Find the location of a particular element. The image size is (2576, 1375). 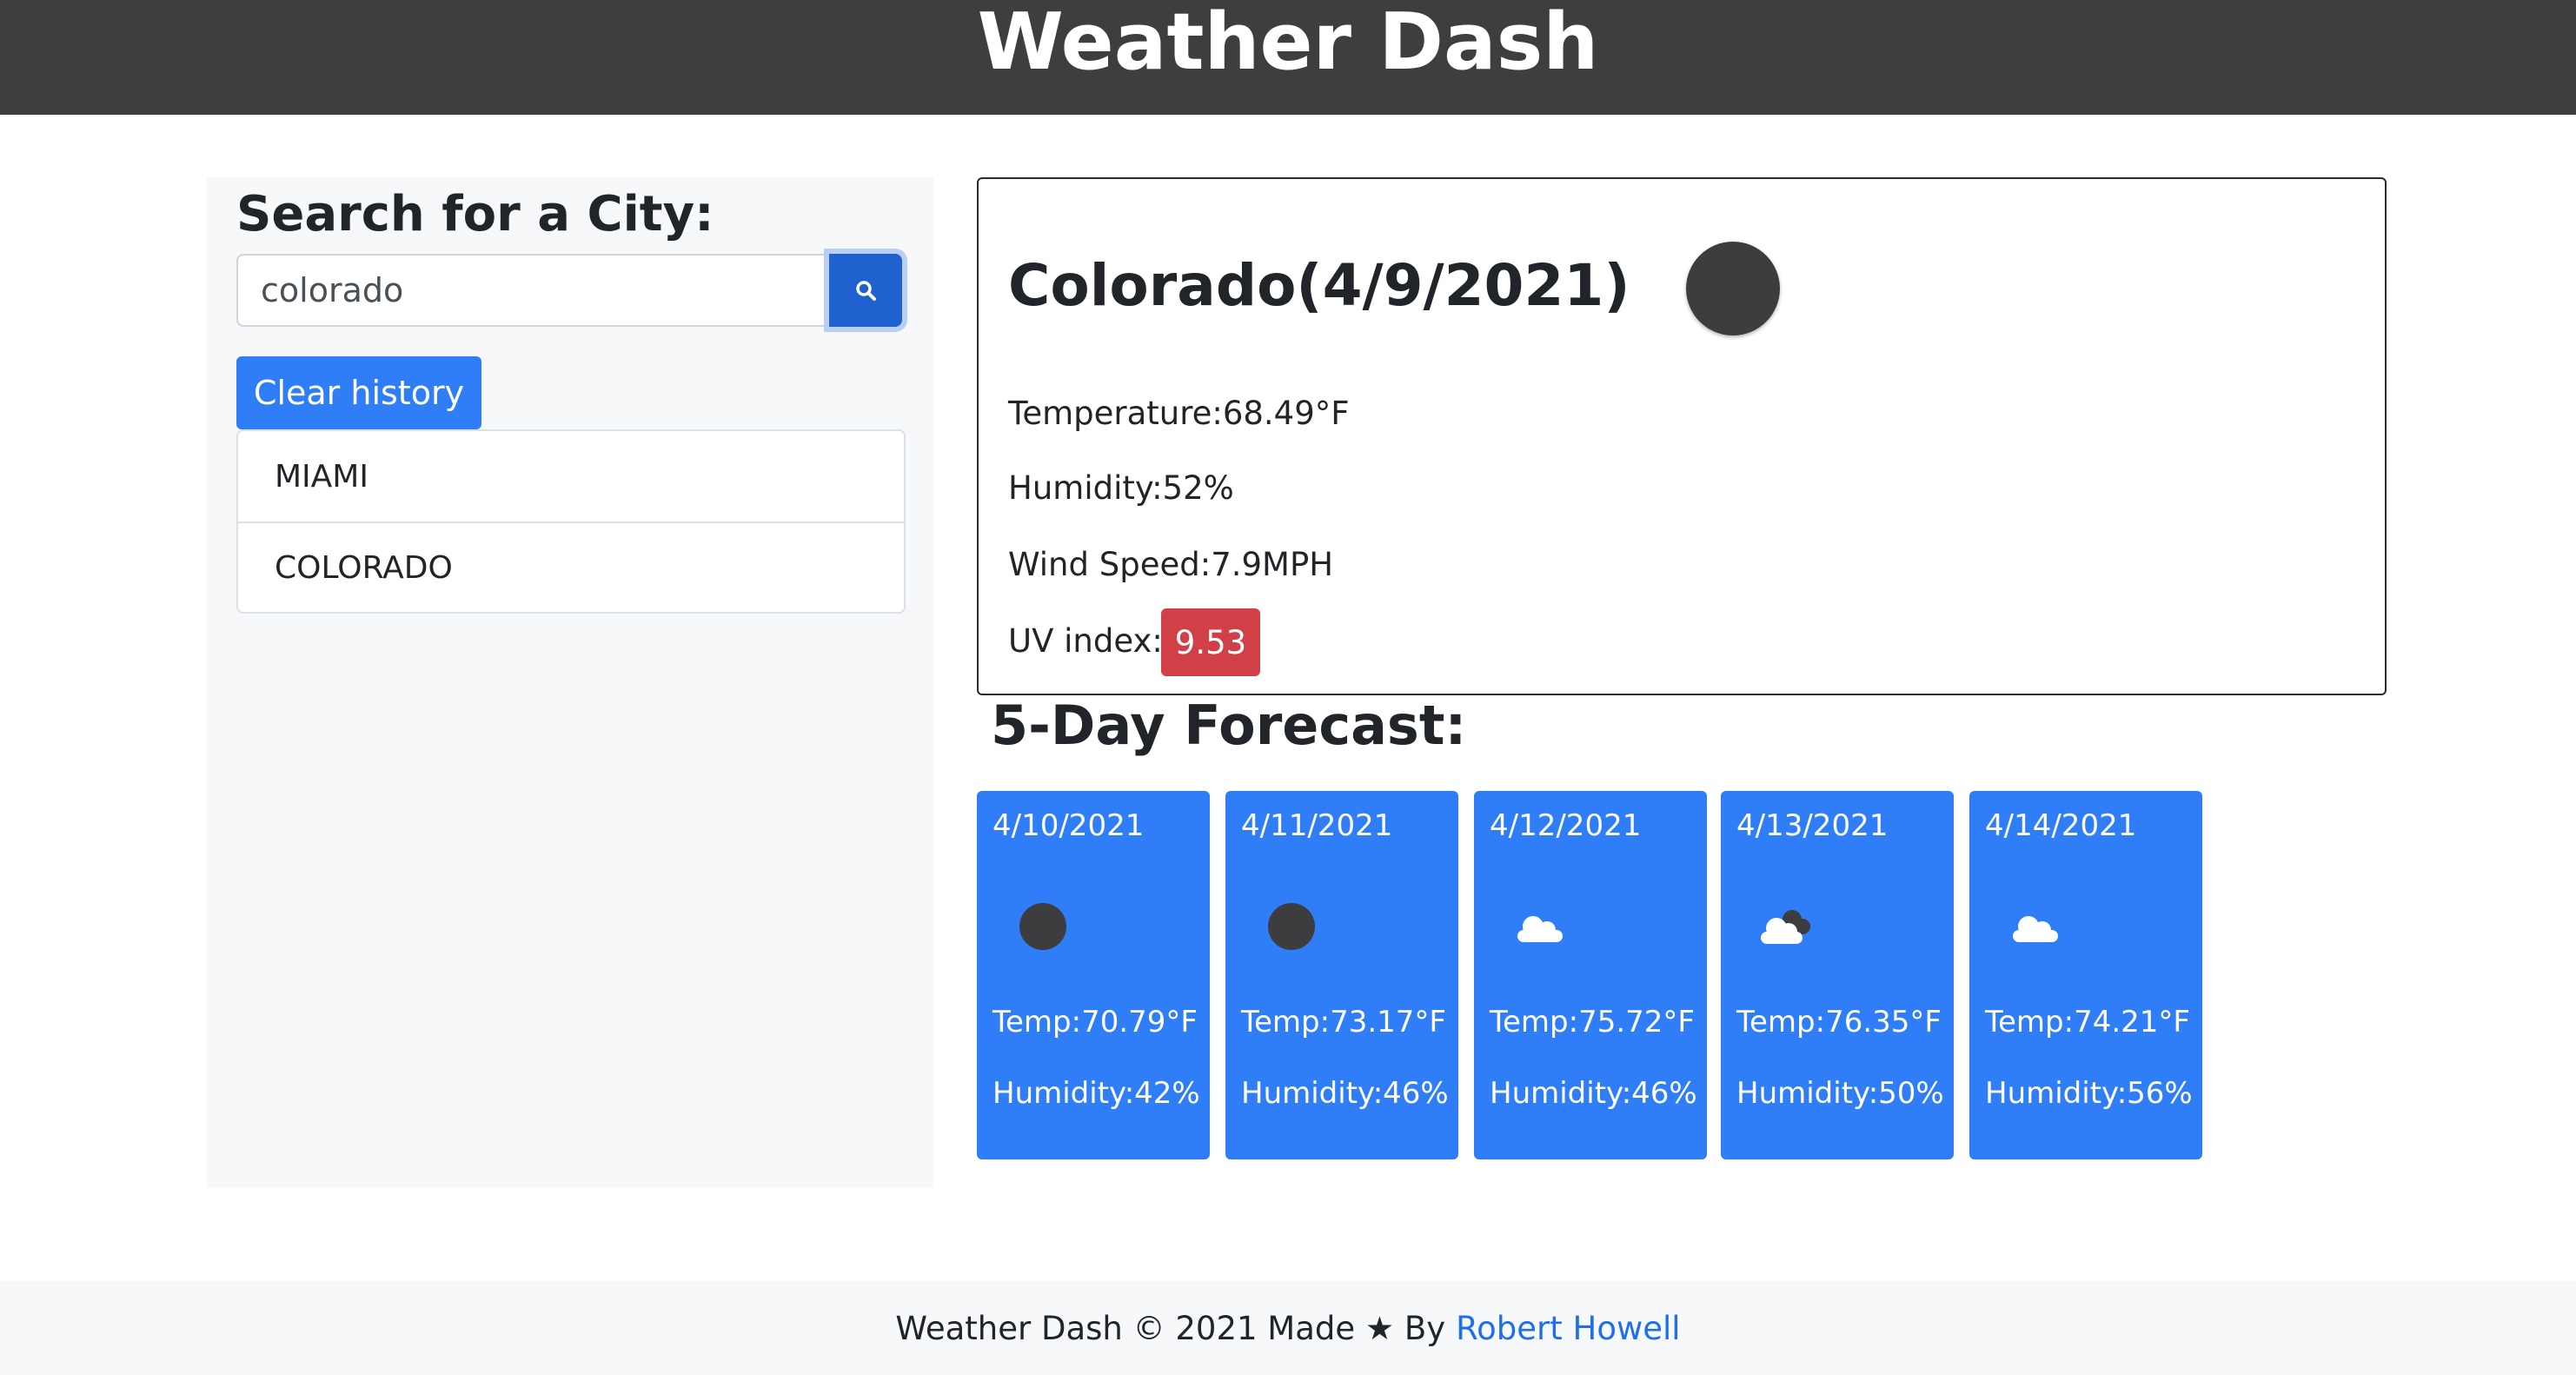

forecast-temp: Temp:74.21°F is located at coordinates (2087, 1023).